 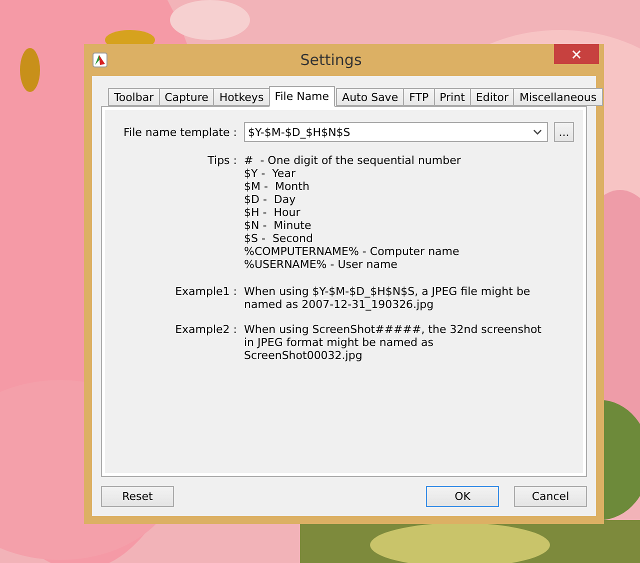 I want to click on app-icon, so click(x=100, y=60).